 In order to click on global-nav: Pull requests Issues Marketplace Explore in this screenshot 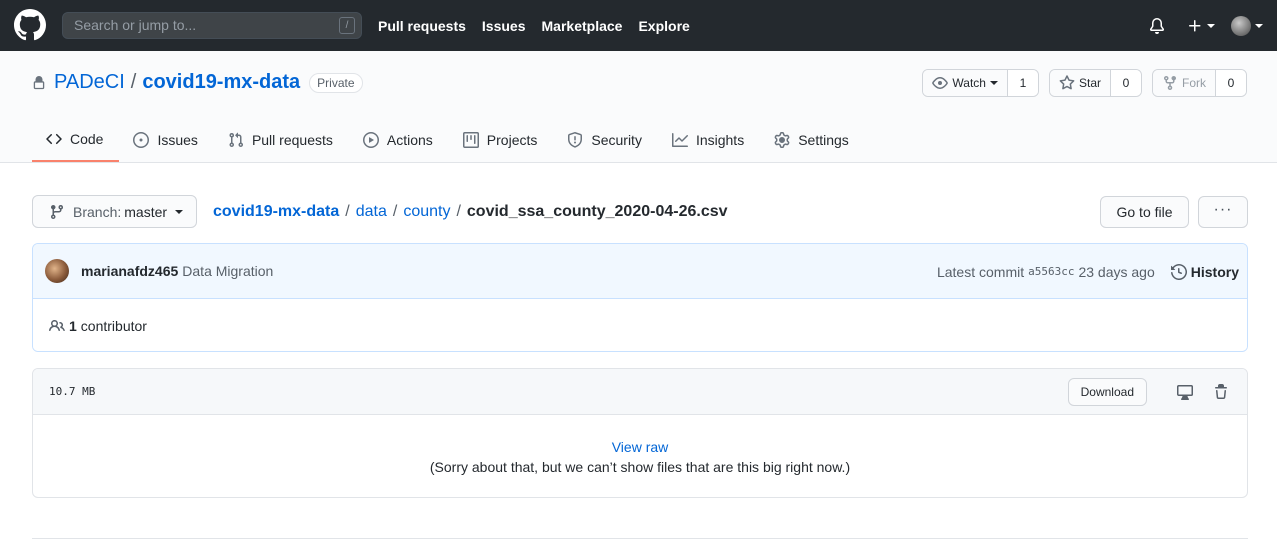, I will do `click(542, 25)`.